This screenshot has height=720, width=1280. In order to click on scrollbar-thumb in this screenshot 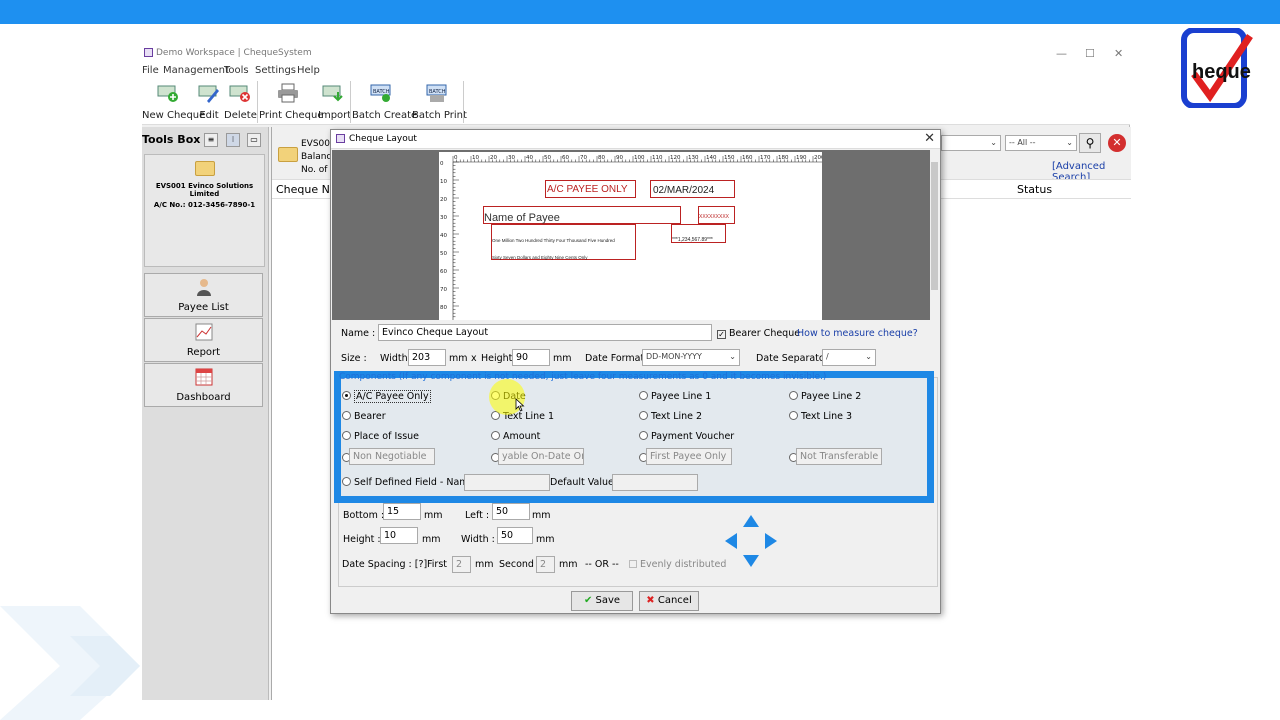, I will do `click(934, 226)`.